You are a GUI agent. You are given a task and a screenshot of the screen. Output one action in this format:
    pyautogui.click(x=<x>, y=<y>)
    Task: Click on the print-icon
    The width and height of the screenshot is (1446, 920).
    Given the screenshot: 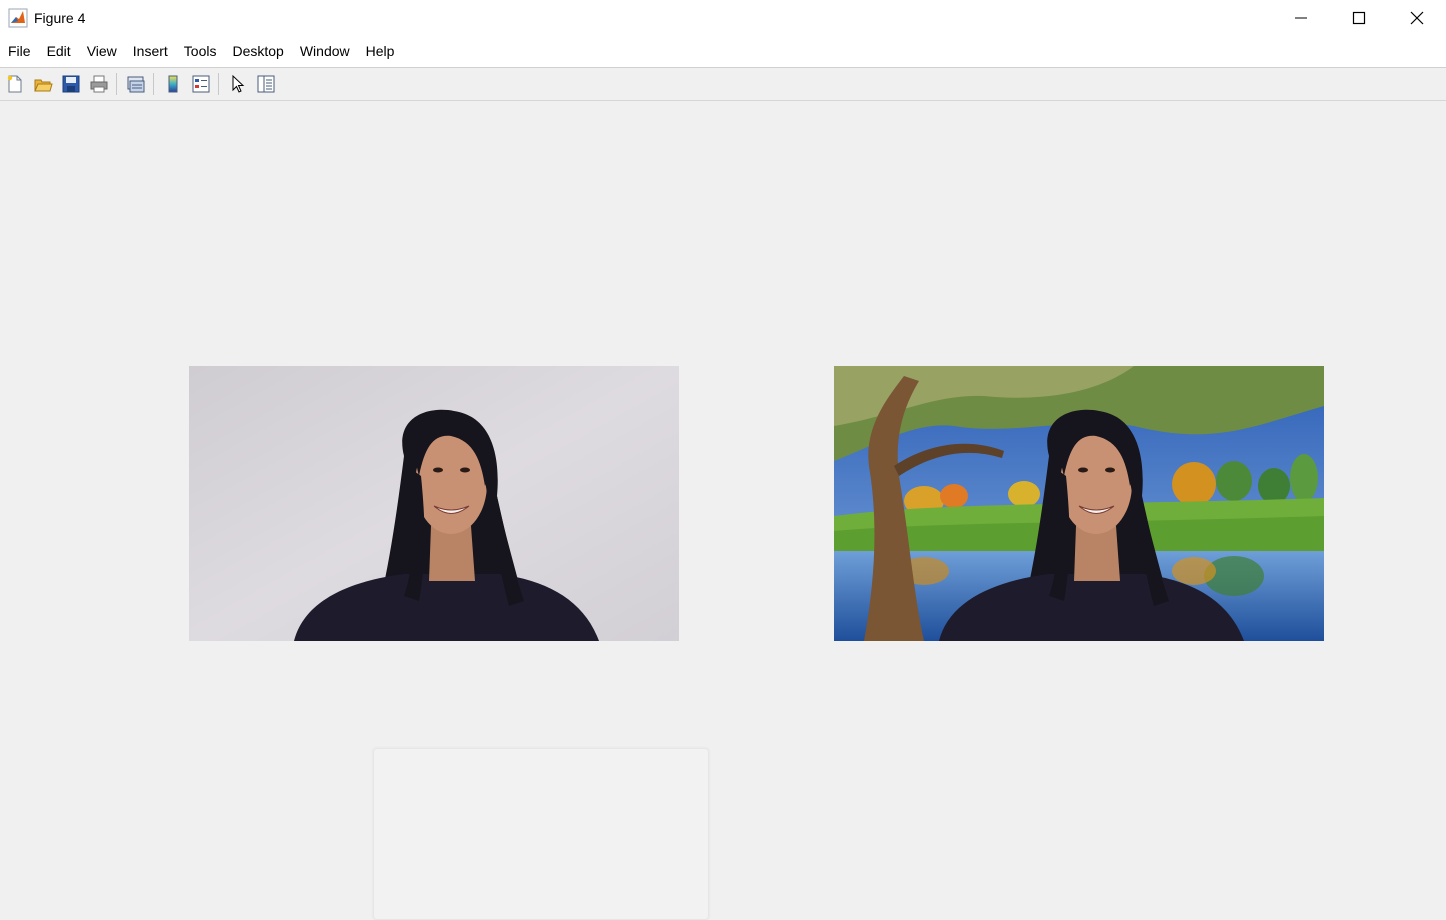 What is the action you would take?
    pyautogui.click(x=99, y=84)
    